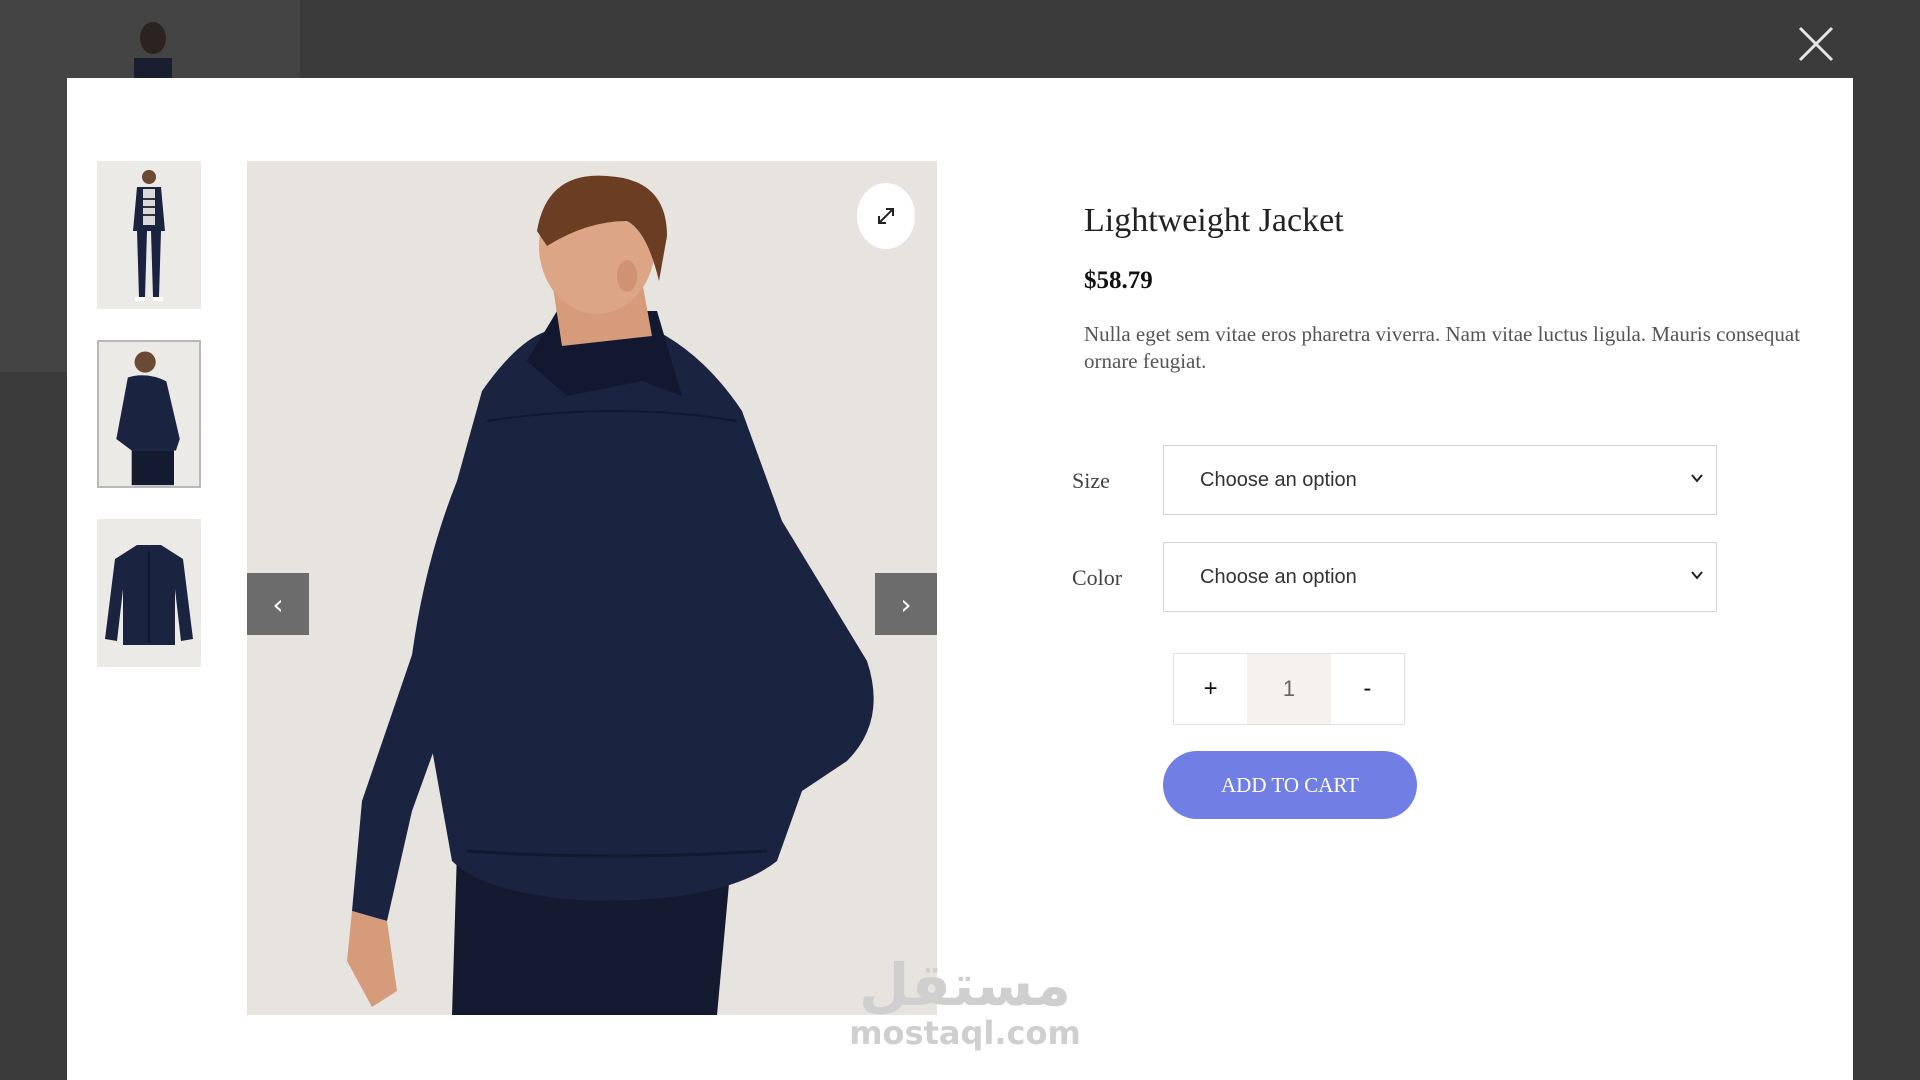 The width and height of the screenshot is (1920, 1080). What do you see at coordinates (278, 604) in the screenshot?
I see `previous-image-button: ‹` at bounding box center [278, 604].